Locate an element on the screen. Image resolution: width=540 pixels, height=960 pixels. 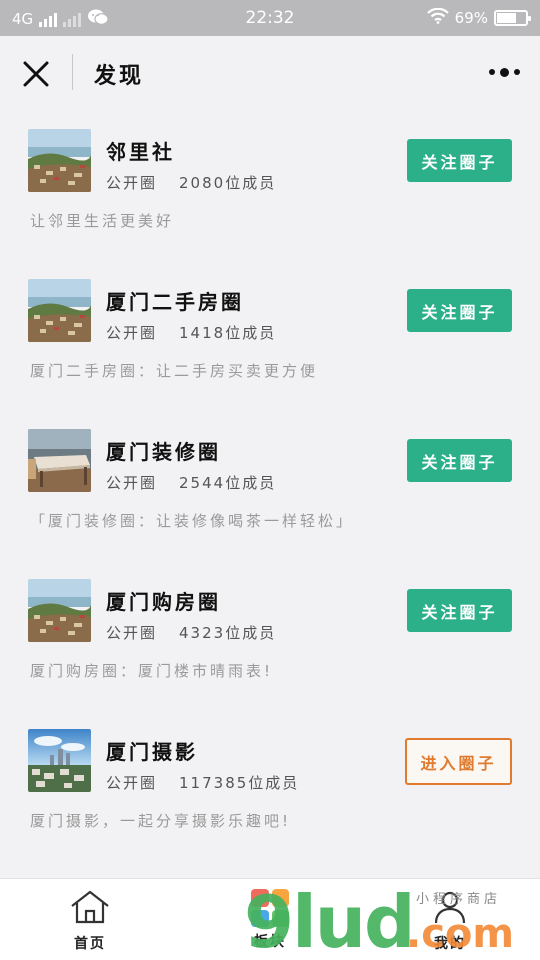
group-description: 让邻里生活更美好 is located at coordinates (102, 221).